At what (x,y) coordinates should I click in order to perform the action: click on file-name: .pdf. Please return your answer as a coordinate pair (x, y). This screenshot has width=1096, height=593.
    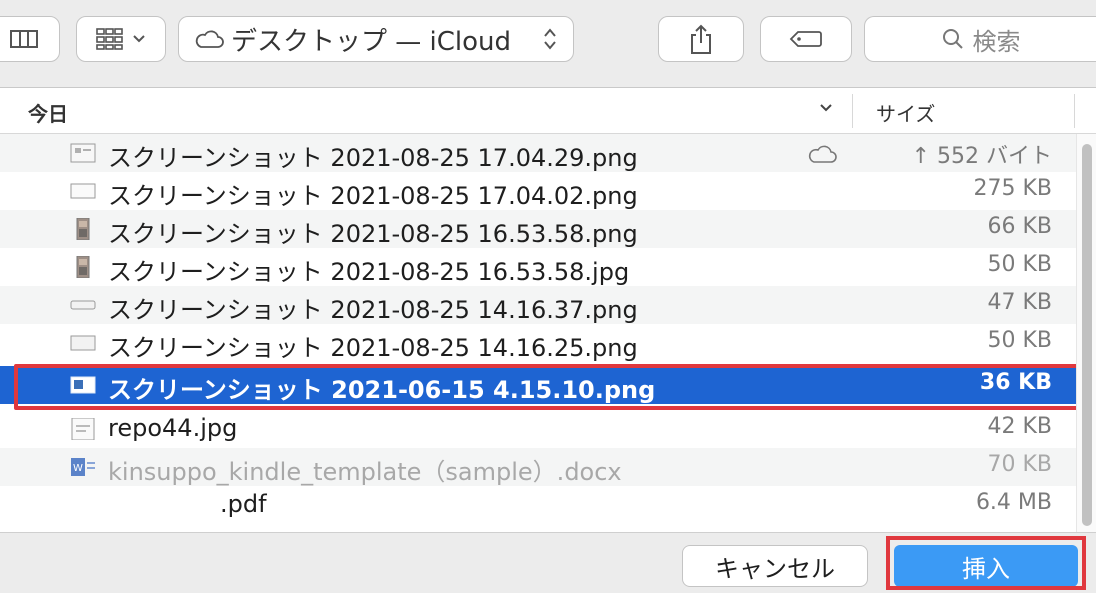
    Looking at the image, I should click on (243, 504).